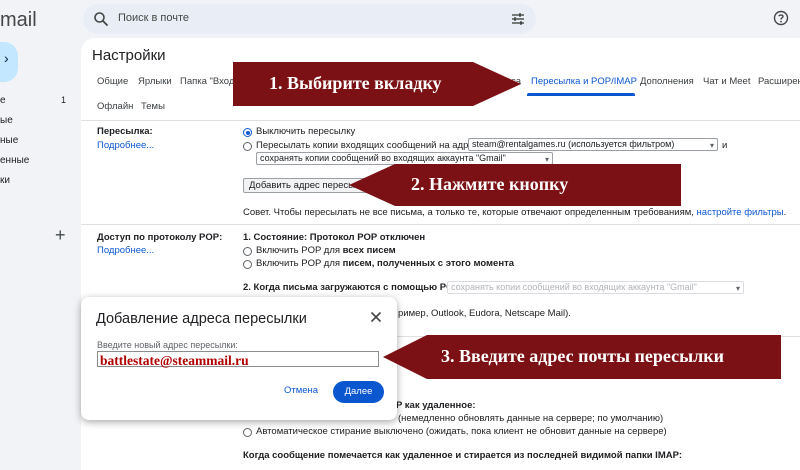 The height and width of the screenshot is (470, 800). What do you see at coordinates (726, 81) in the screenshot?
I see `tab-chat-meet: Чат и Meet` at bounding box center [726, 81].